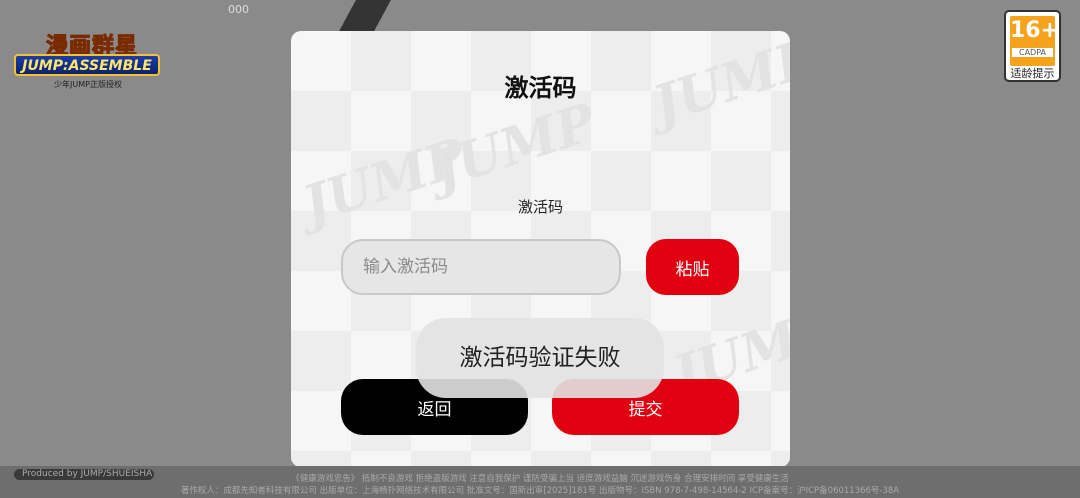 Image resolution: width=1080 pixels, height=498 pixels. I want to click on error-toast: 激活码验证失败, so click(540, 358).